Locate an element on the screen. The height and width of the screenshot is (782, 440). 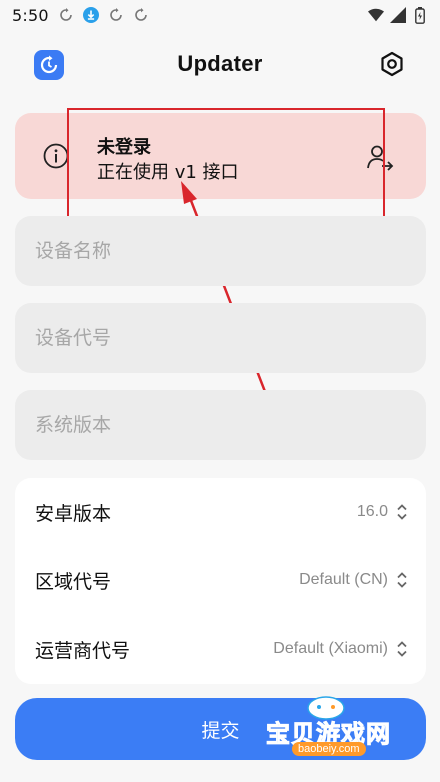
region-code-row: 区域代号 Default (CN) is located at coordinates (220, 580).